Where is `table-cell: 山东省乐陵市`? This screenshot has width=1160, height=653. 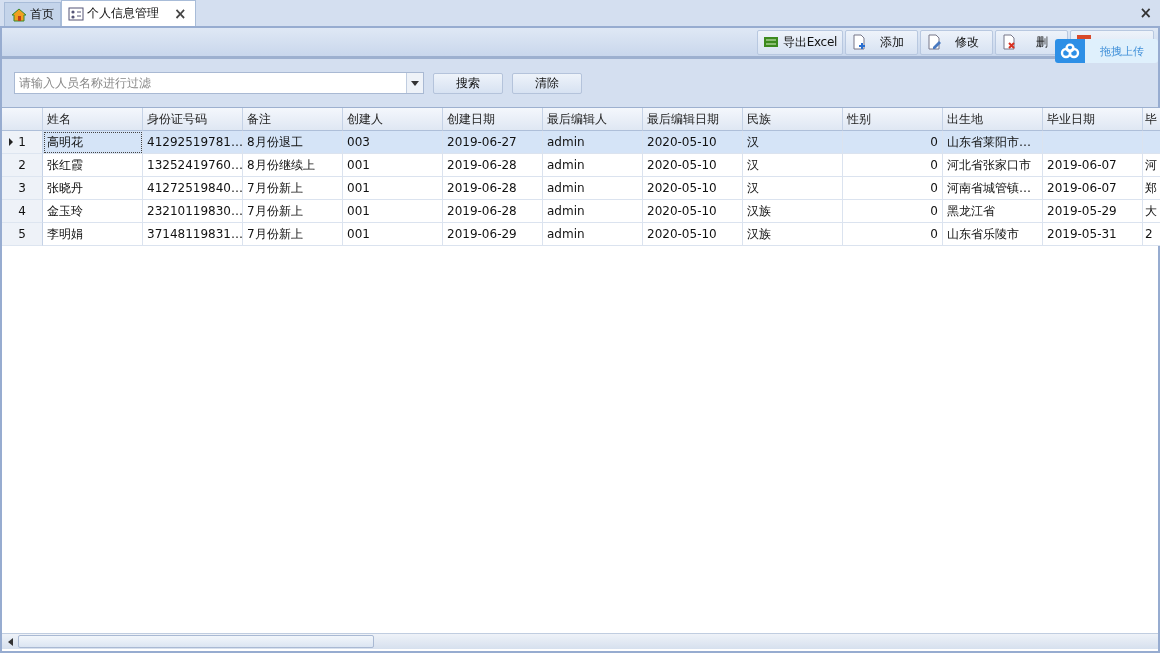
table-cell: 山东省乐陵市 is located at coordinates (993, 234).